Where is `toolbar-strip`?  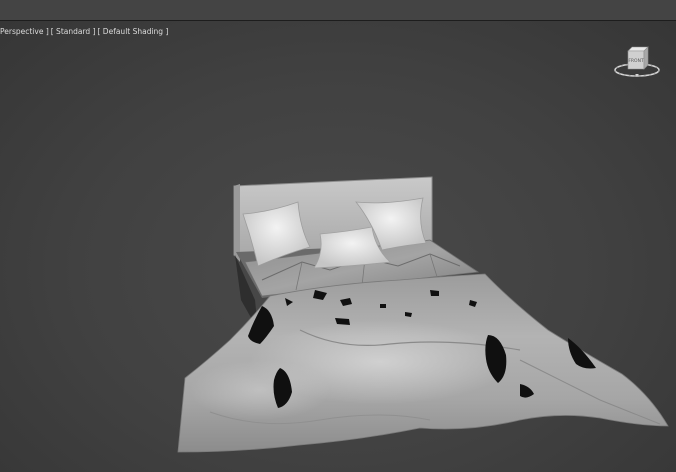
toolbar-strip is located at coordinates (338, 10).